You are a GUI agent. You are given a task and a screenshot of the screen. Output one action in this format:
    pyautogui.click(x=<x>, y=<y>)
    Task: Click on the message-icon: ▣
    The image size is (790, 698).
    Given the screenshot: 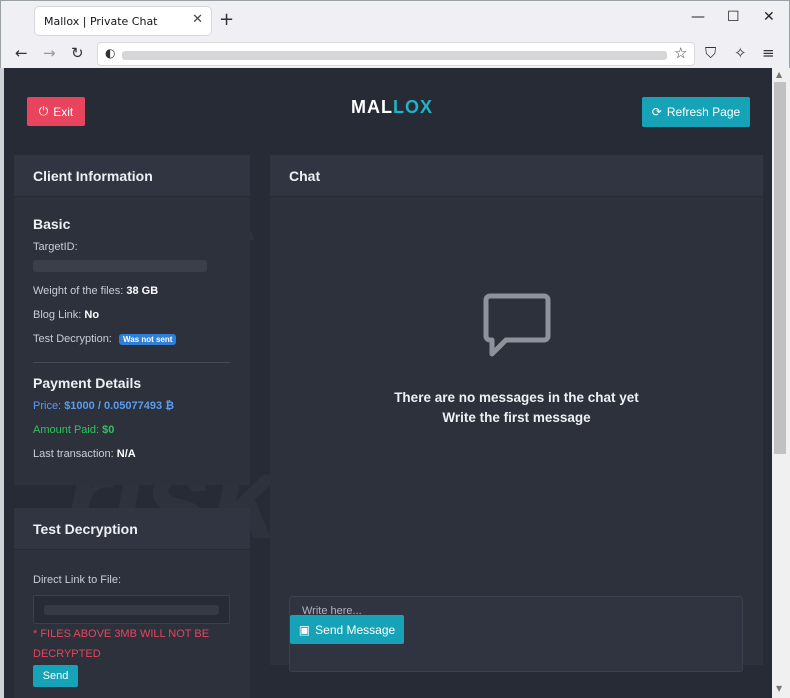 What is the action you would take?
    pyautogui.click(x=304, y=629)
    